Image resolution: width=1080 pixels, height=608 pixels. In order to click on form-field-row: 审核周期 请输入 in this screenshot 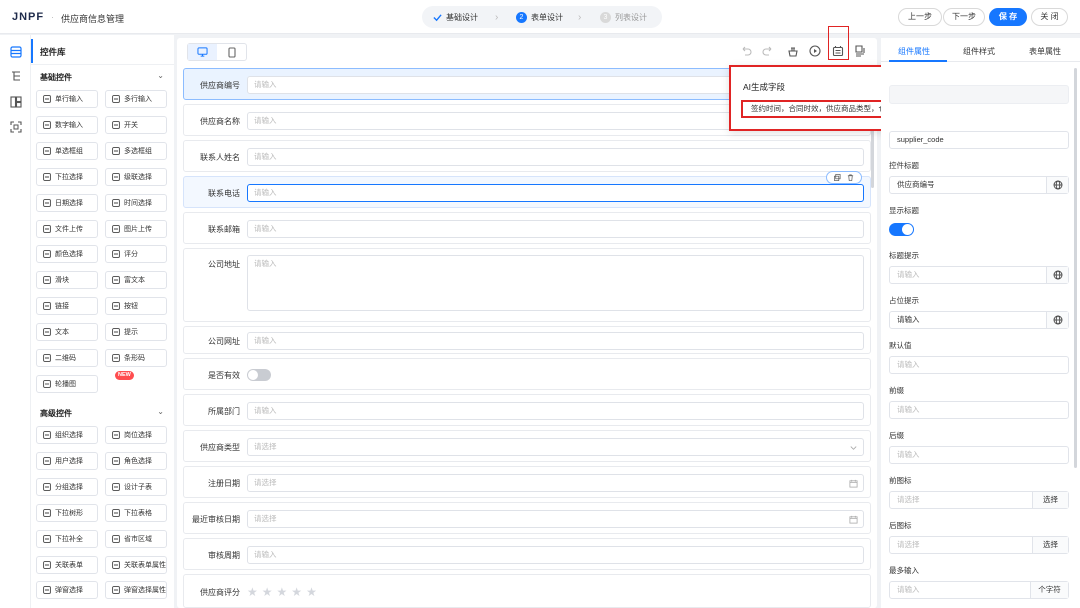, I will do `click(527, 554)`.